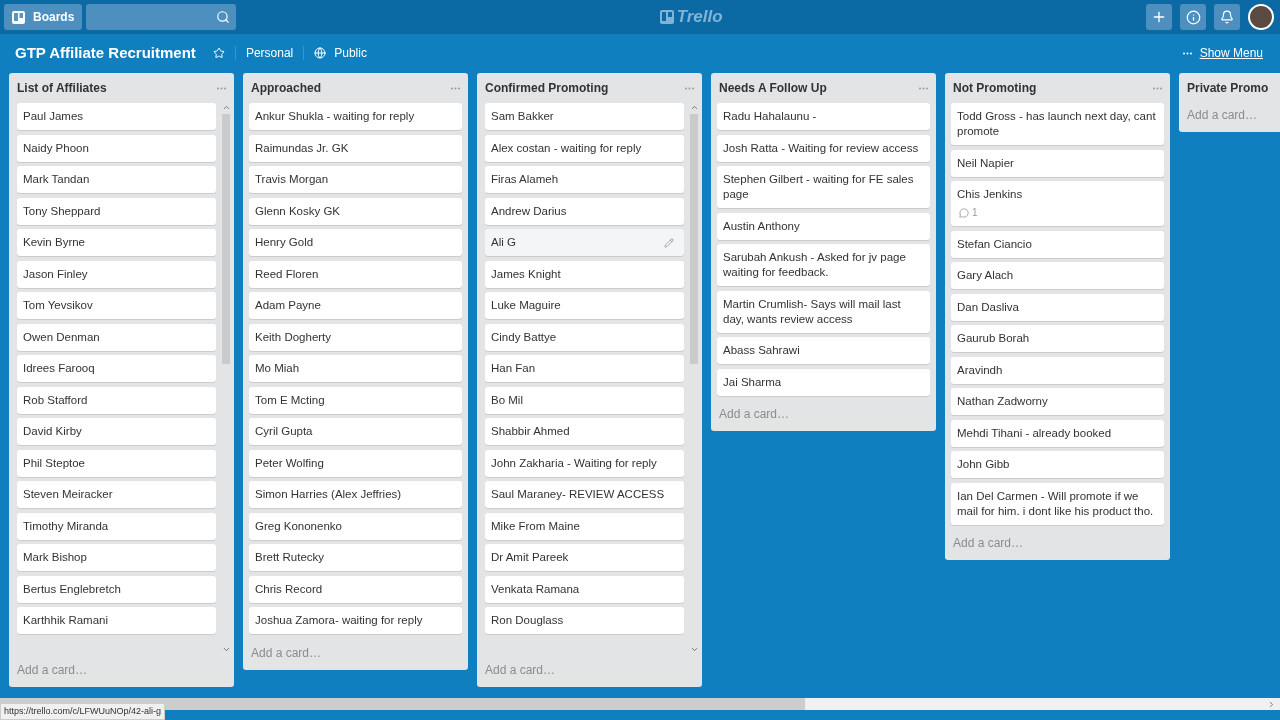 Image resolution: width=1280 pixels, height=720 pixels. Describe the element at coordinates (355, 274) in the screenshot. I see `card: Reed Floren` at that location.